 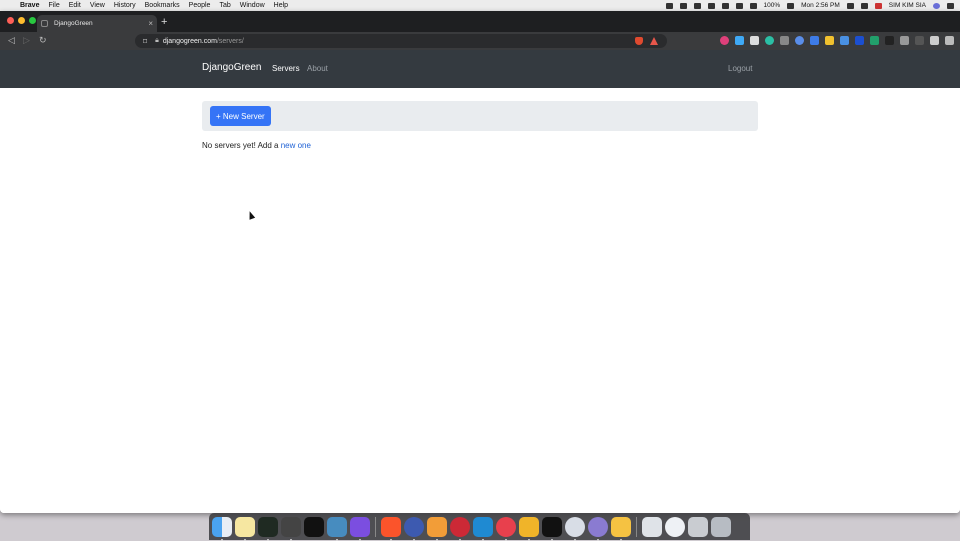 I want to click on extensions-puzzle-icon, so click(x=934, y=40).